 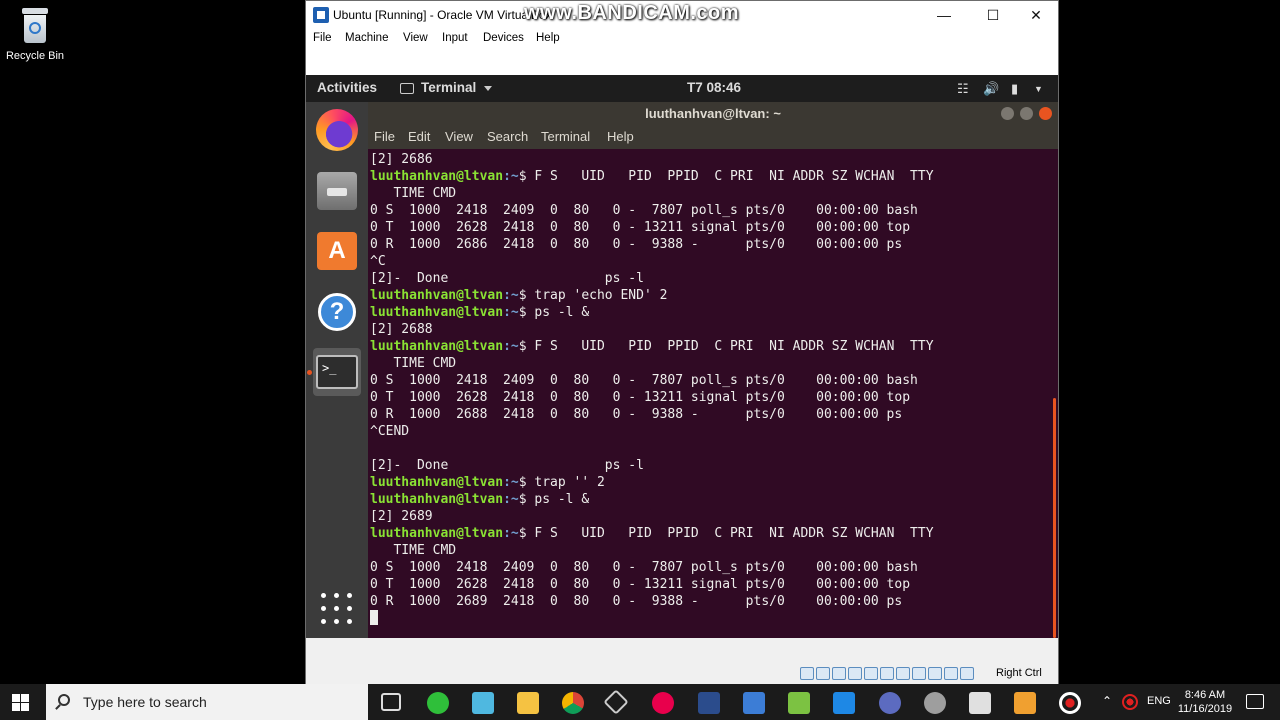 What do you see at coordinates (322, 38) in the screenshot?
I see `menu-file: File` at bounding box center [322, 38].